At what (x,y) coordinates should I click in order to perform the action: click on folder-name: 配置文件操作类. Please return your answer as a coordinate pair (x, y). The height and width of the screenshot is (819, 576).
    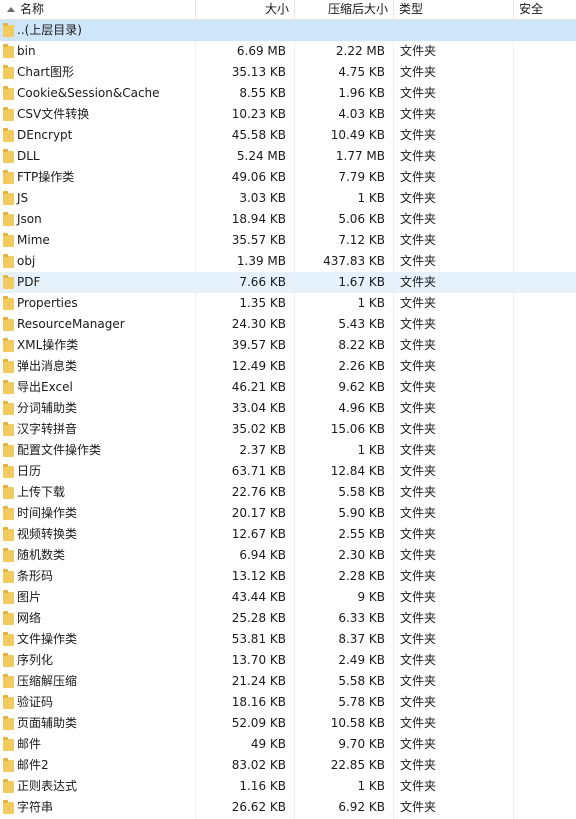
    Looking at the image, I should click on (59, 450).